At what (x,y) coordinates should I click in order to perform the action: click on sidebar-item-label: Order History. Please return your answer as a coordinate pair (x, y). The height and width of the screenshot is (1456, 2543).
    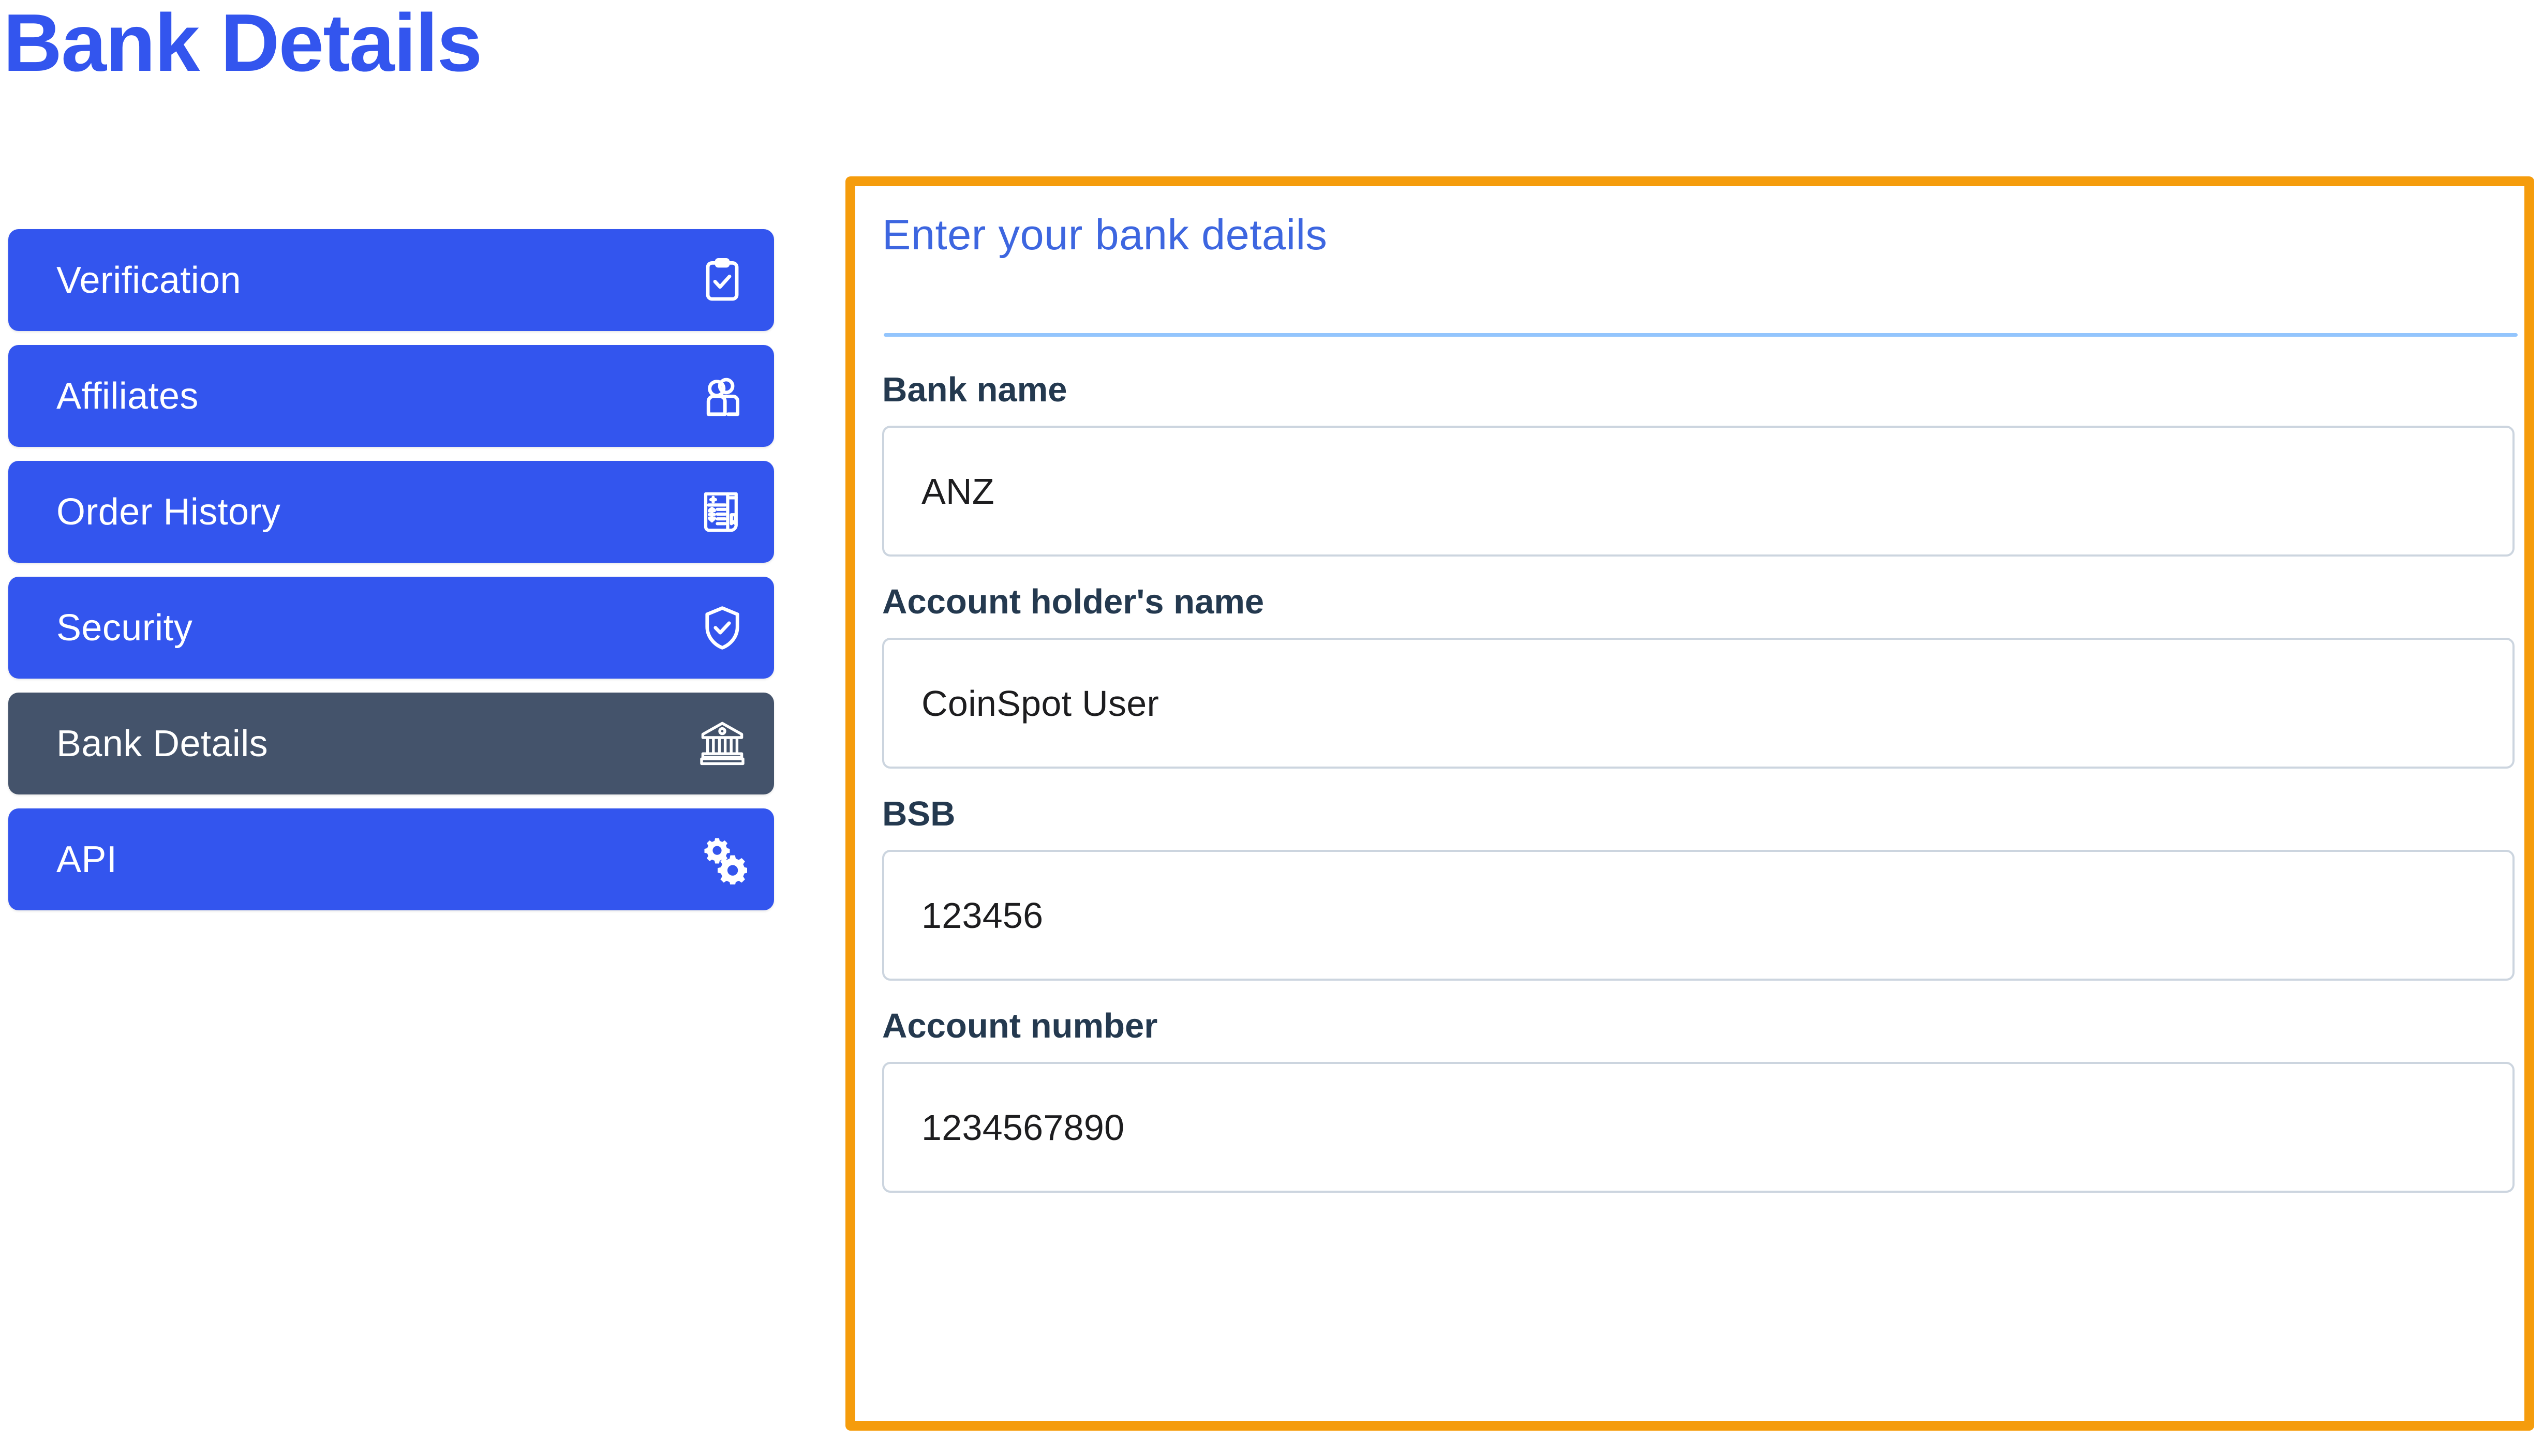
    Looking at the image, I should click on (168, 512).